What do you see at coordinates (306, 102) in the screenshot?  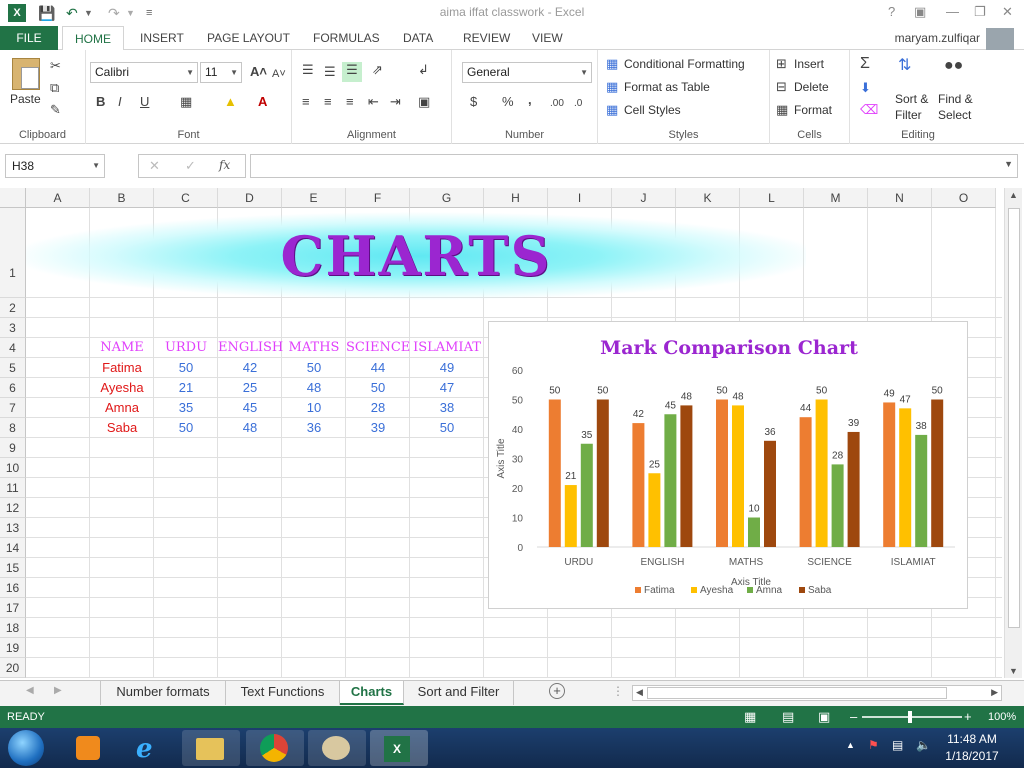 I see `align-left-icon: ≡` at bounding box center [306, 102].